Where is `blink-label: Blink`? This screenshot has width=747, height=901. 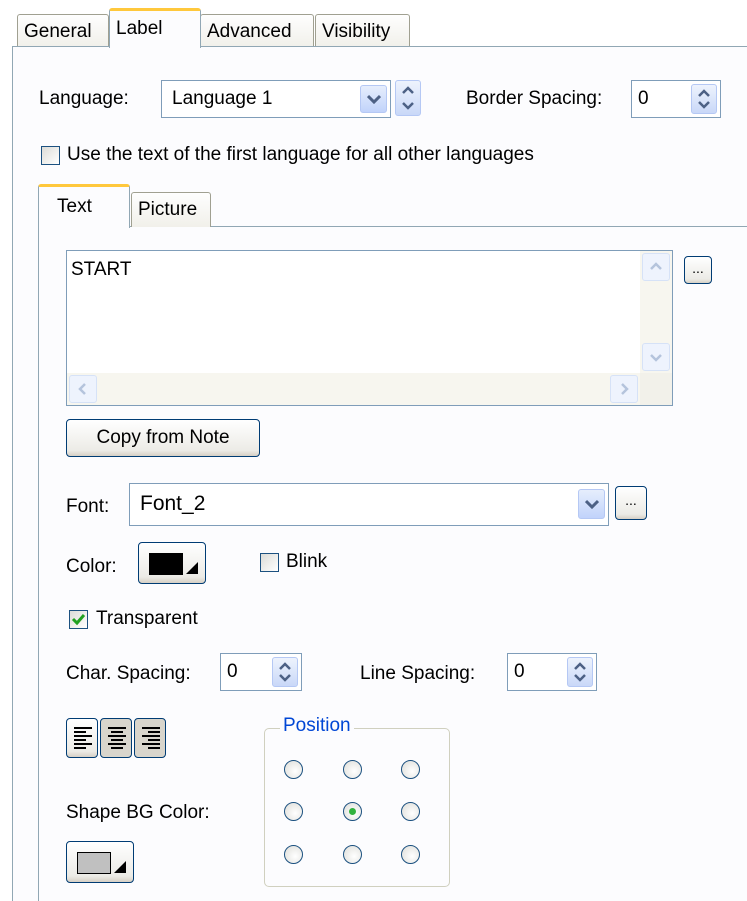 blink-label: Blink is located at coordinates (307, 561).